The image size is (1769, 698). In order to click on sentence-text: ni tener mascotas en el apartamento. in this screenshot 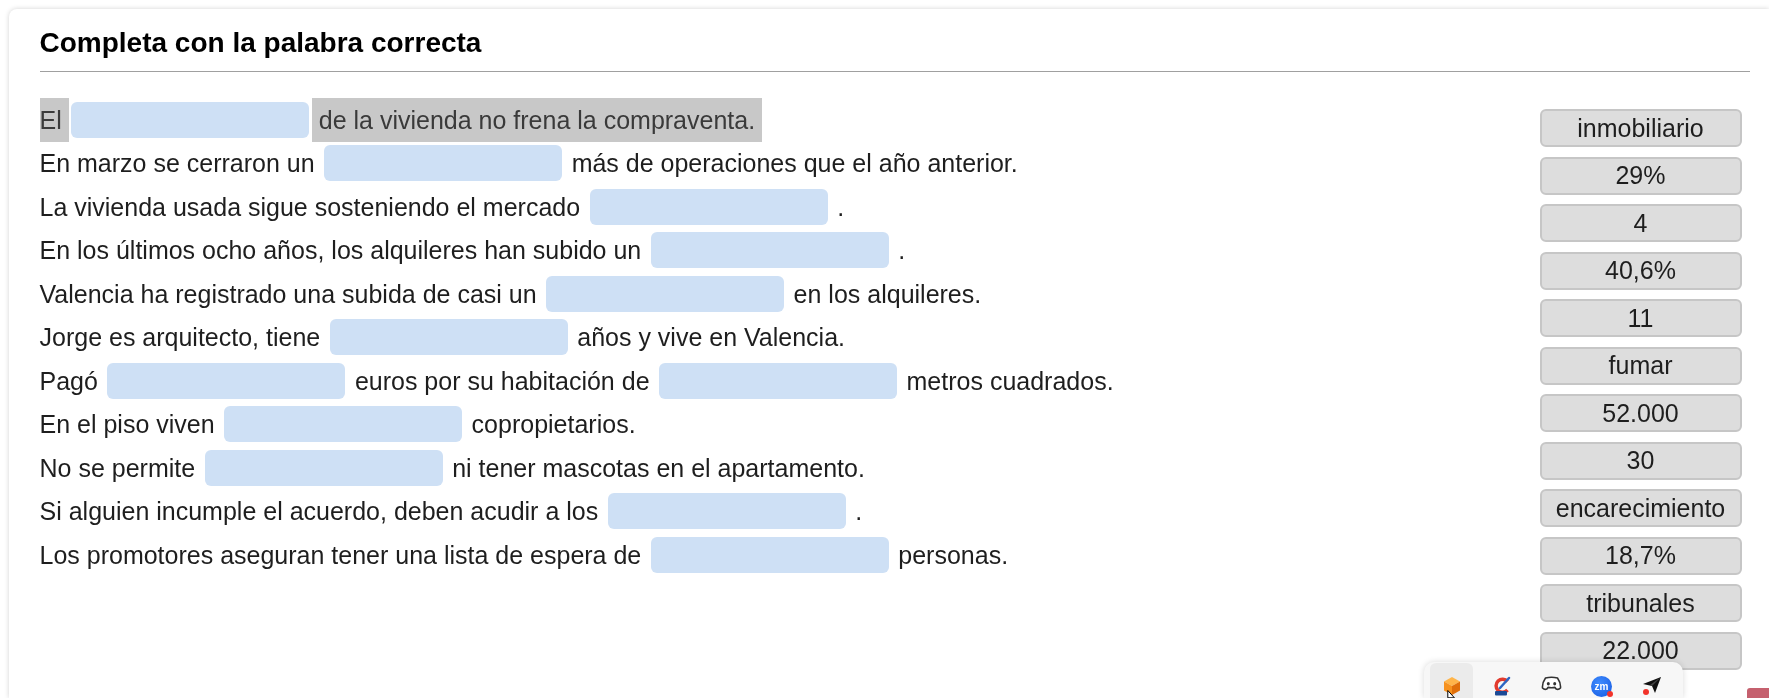, I will do `click(658, 468)`.